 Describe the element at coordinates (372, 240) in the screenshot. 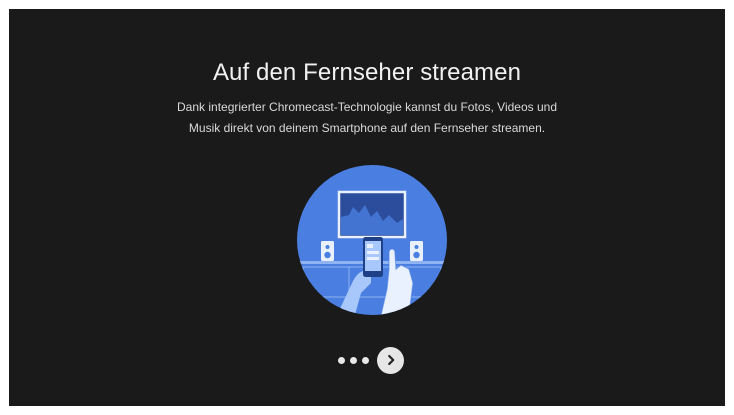

I see `chromecast-streaming-illustration` at that location.